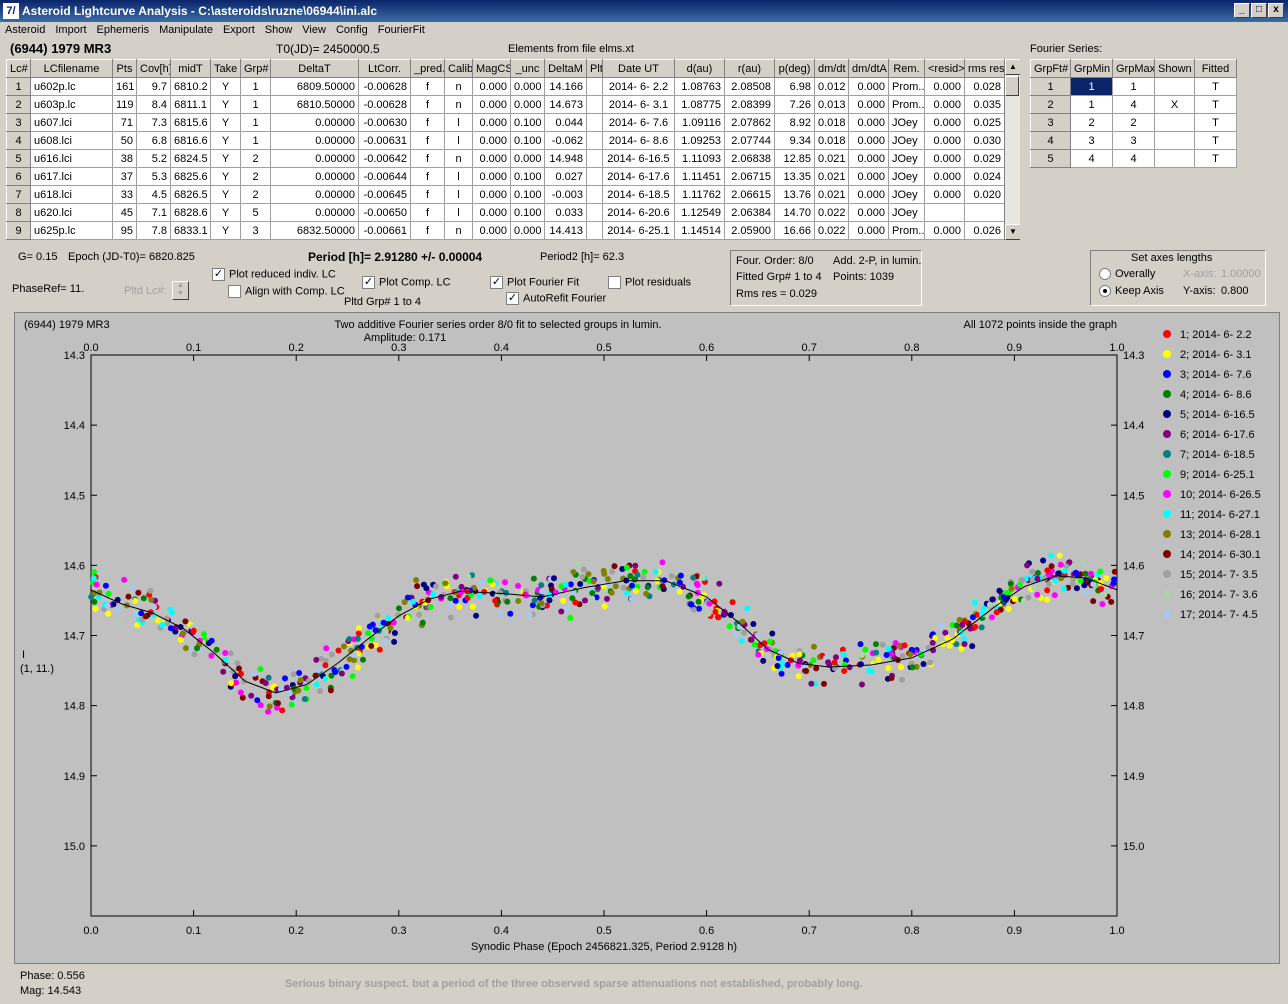 Image resolution: width=1288 pixels, height=1004 pixels. Describe the element at coordinates (52, 976) in the screenshot. I see `phase-readout: Phase: 0.556` at that location.